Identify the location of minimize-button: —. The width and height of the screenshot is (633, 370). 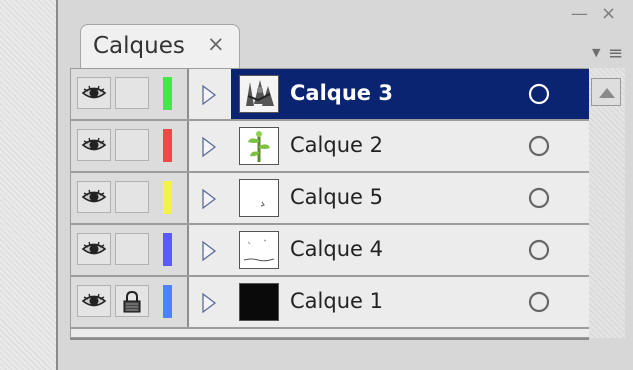
(579, 14).